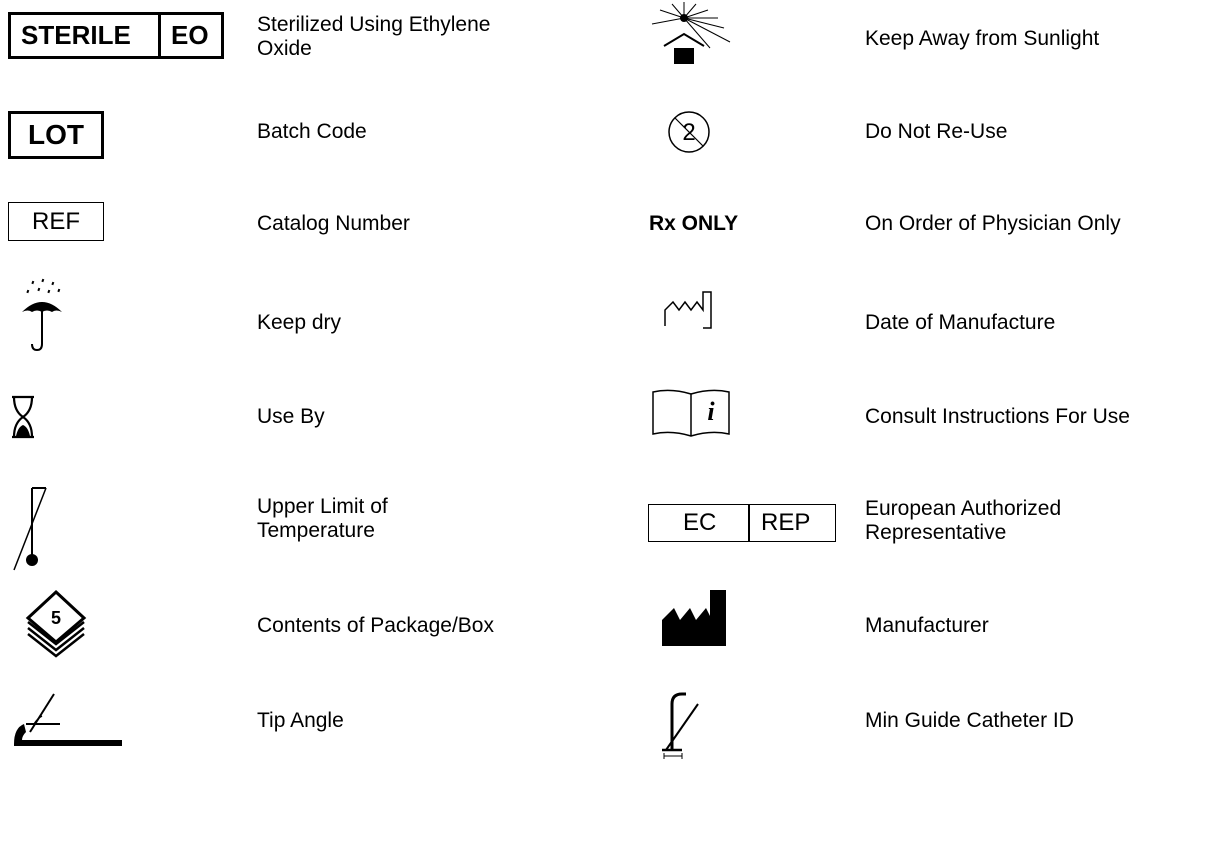 Image resolution: width=1208 pixels, height=842 pixels. Describe the element at coordinates (299, 322) in the screenshot. I see `label-keep-dry: Keep dry` at that location.